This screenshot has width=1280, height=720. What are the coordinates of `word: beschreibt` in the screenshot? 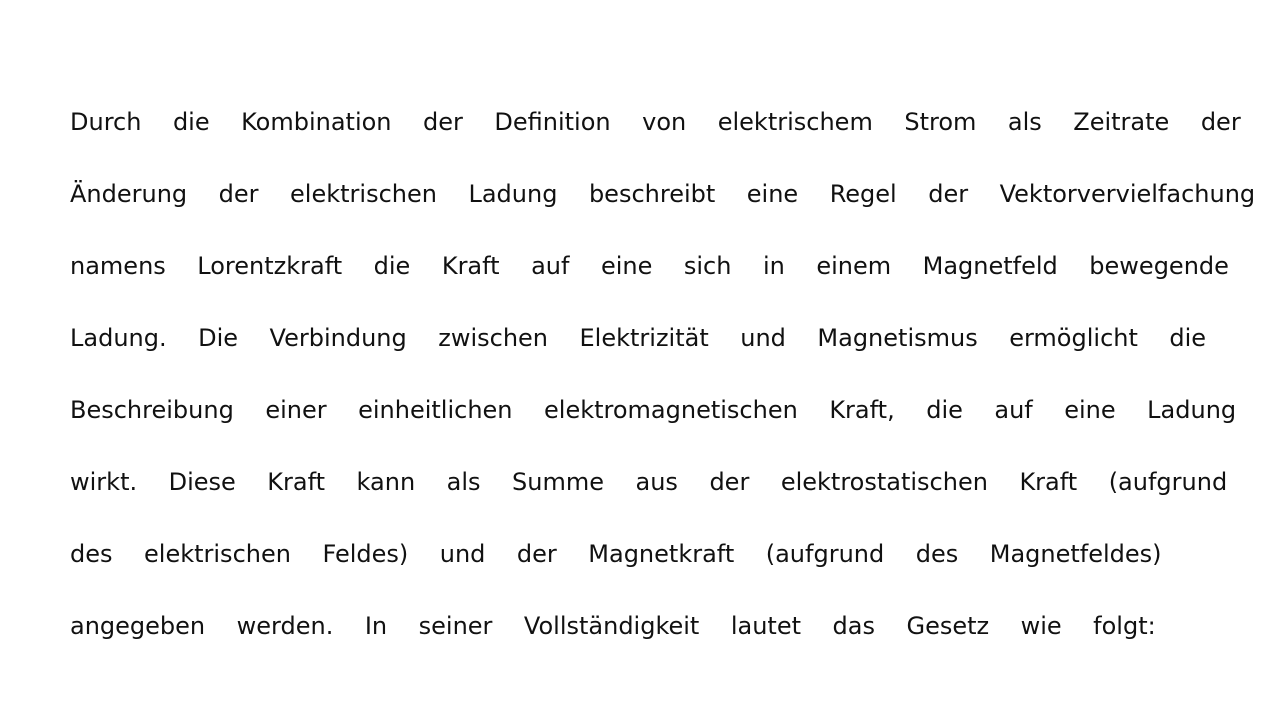 It's located at (652, 194).